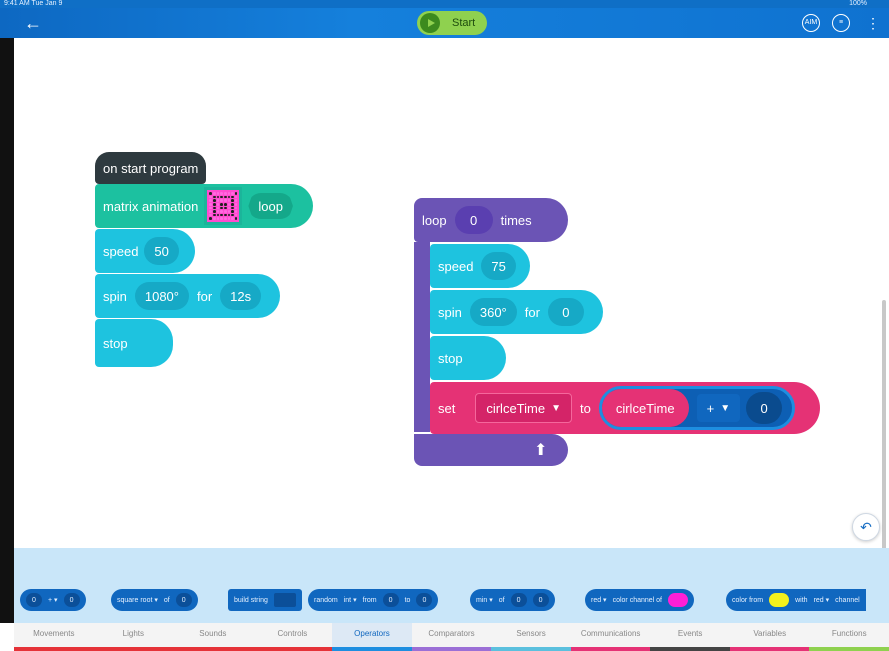  Describe the element at coordinates (690, 637) in the screenshot. I see `tab-events: Events` at that location.